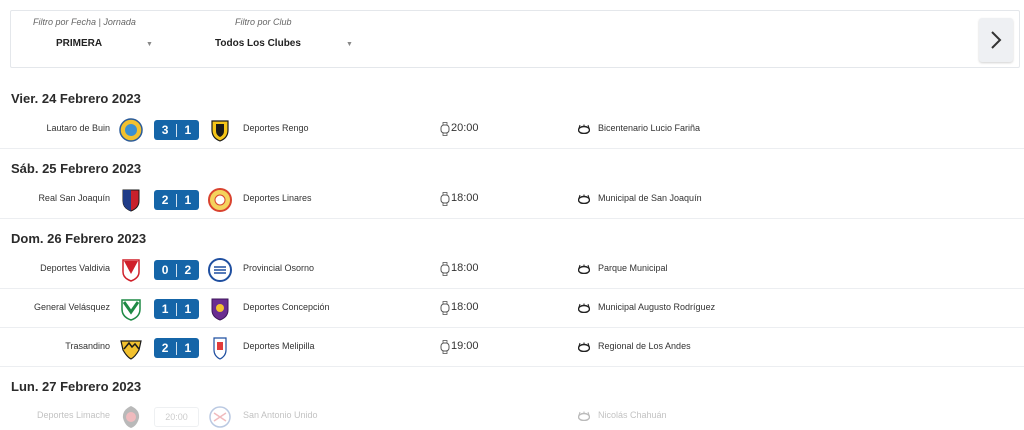  I want to click on away-team-name: Deportes Rengo, so click(276, 128).